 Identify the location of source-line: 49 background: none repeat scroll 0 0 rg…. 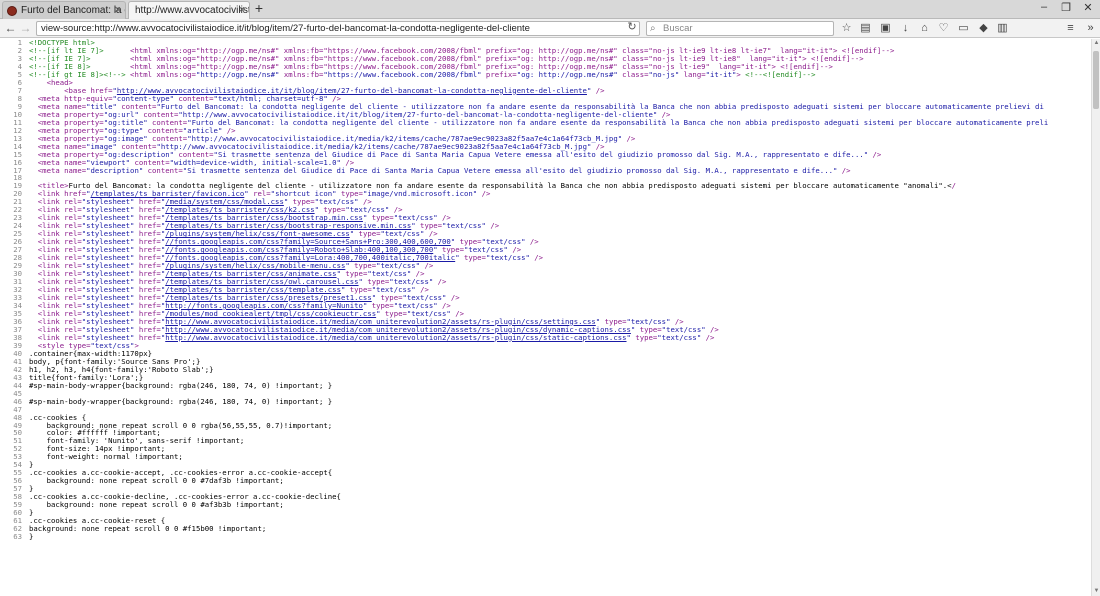
(545, 425).